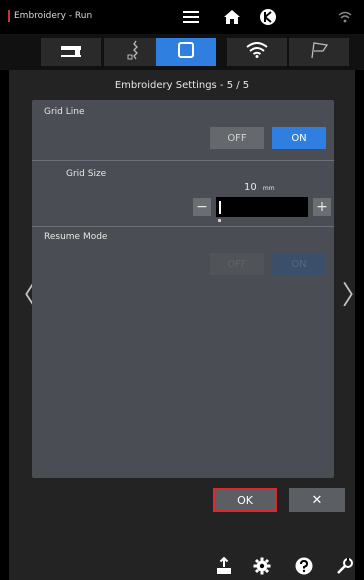 This screenshot has height=580, width=364. I want to click on grid-line-off-button: OFF, so click(237, 138).